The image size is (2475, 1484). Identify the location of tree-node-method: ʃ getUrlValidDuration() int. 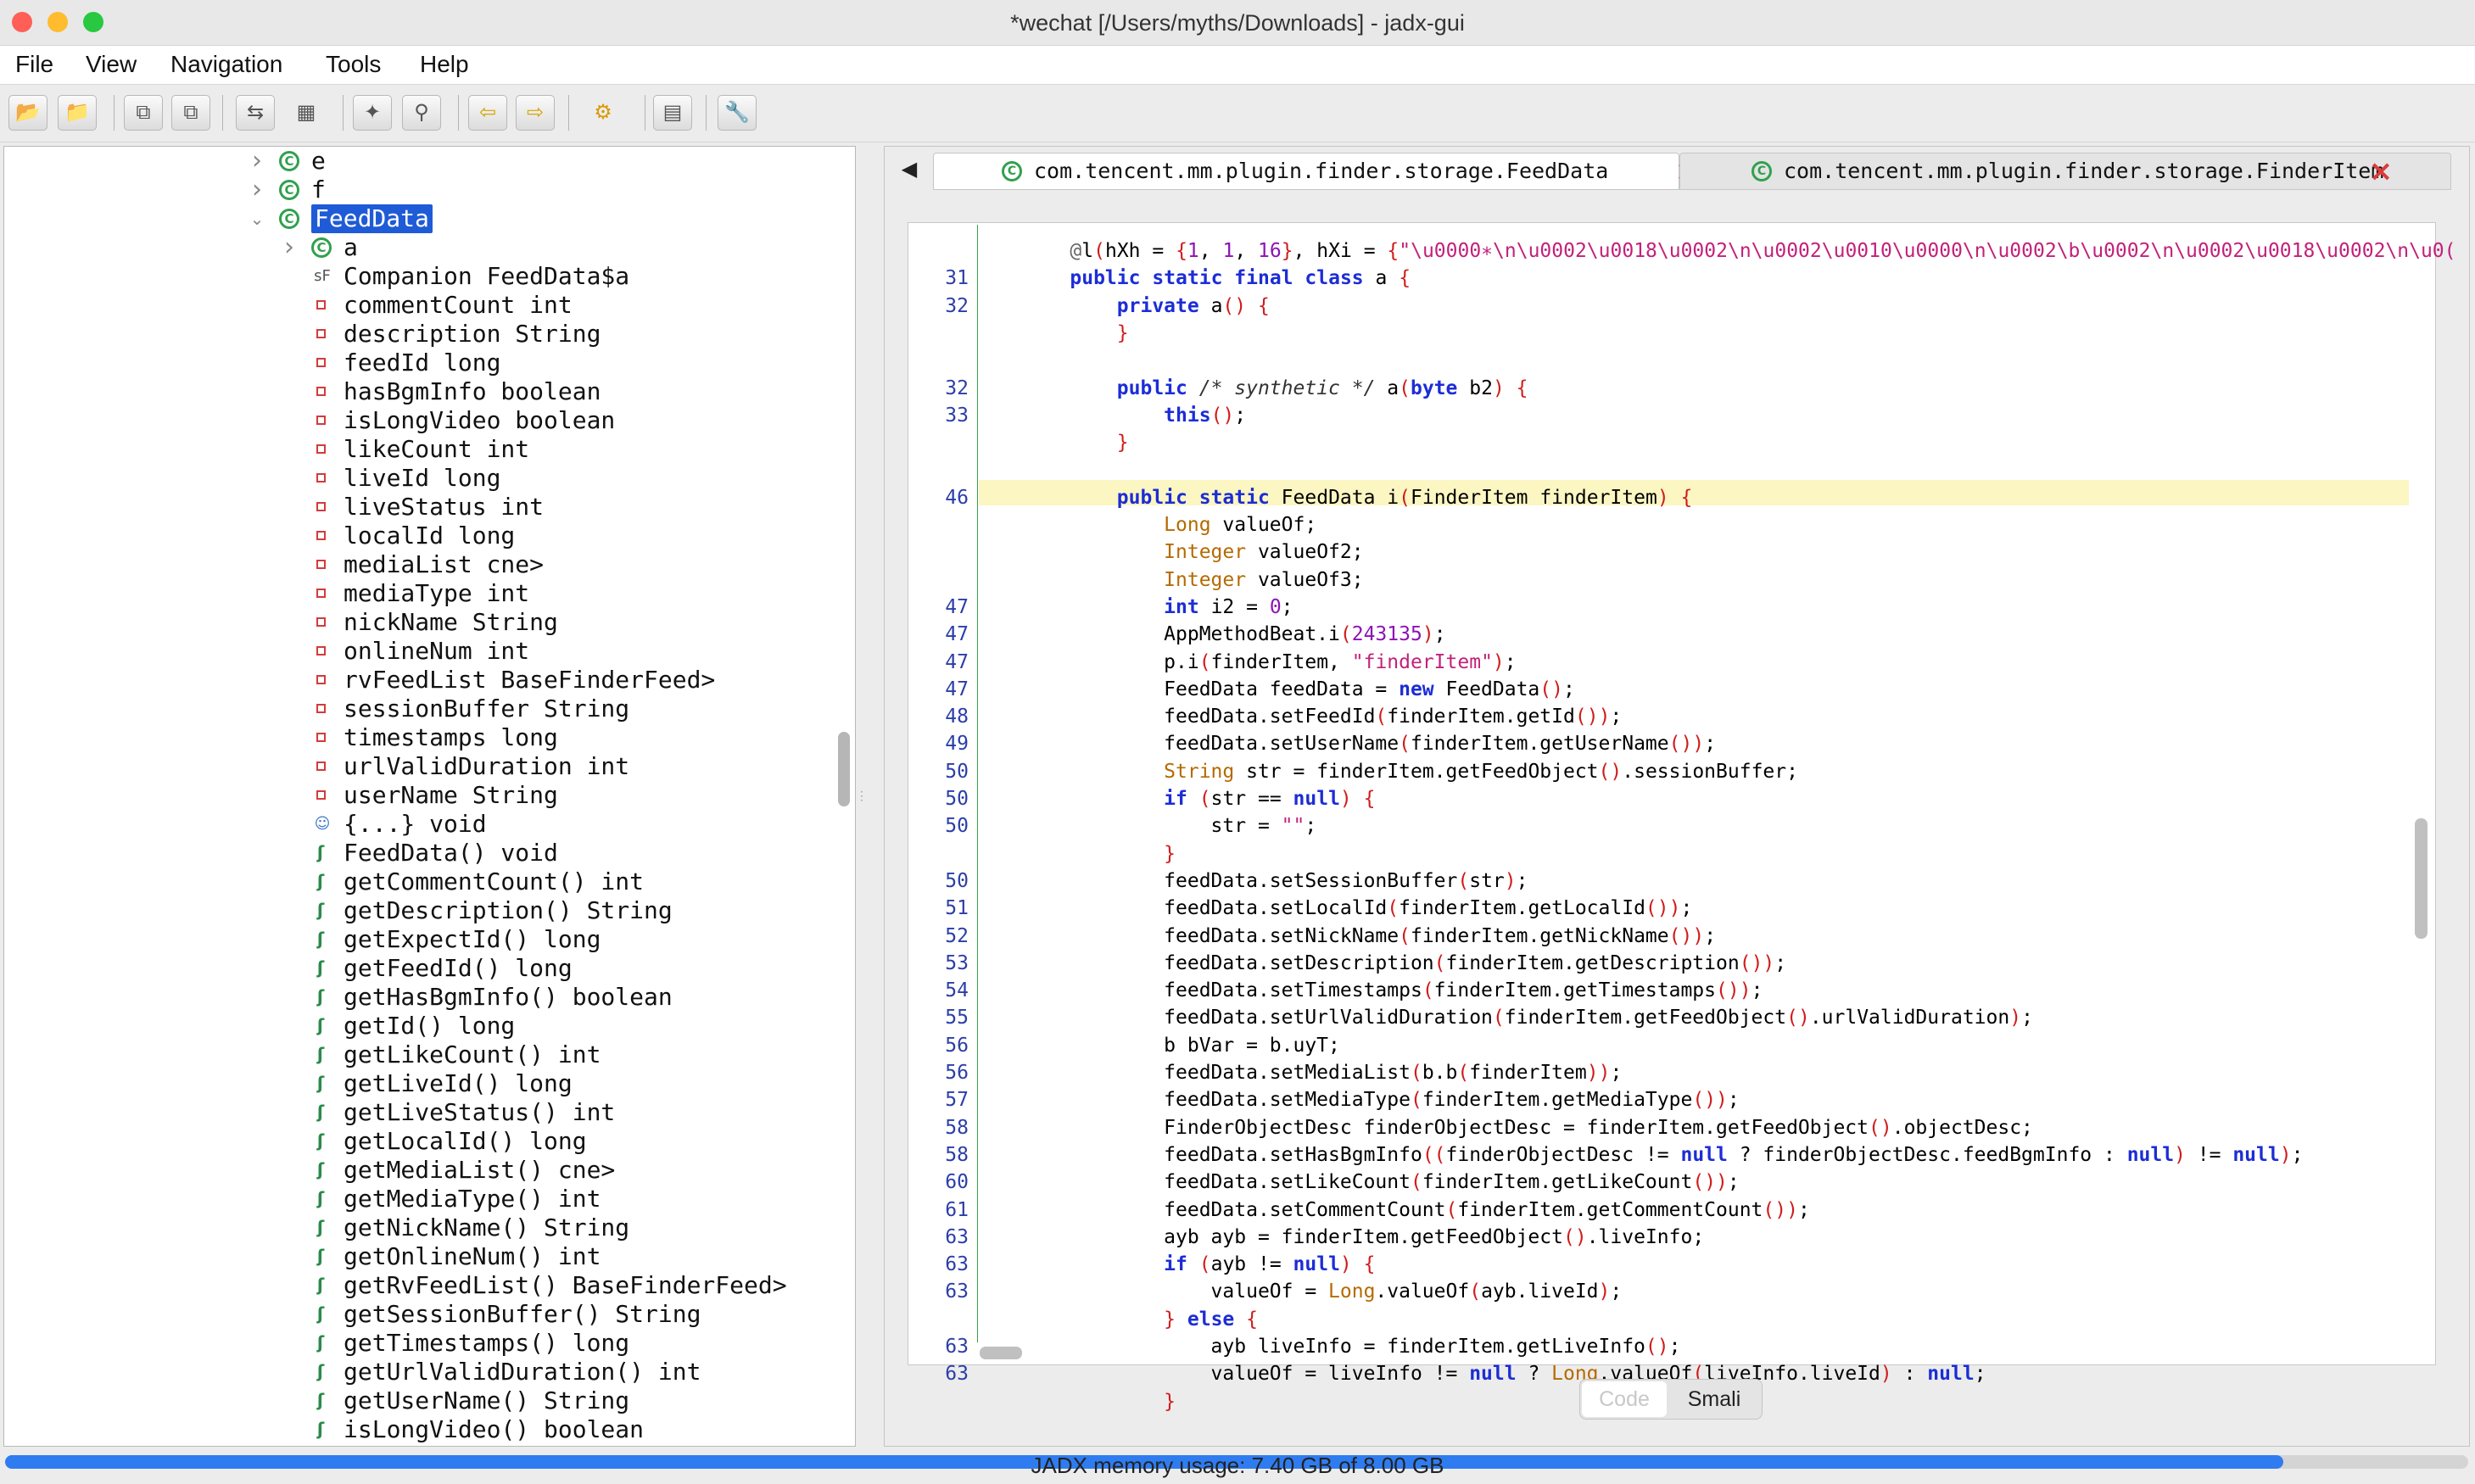
(430, 1372).